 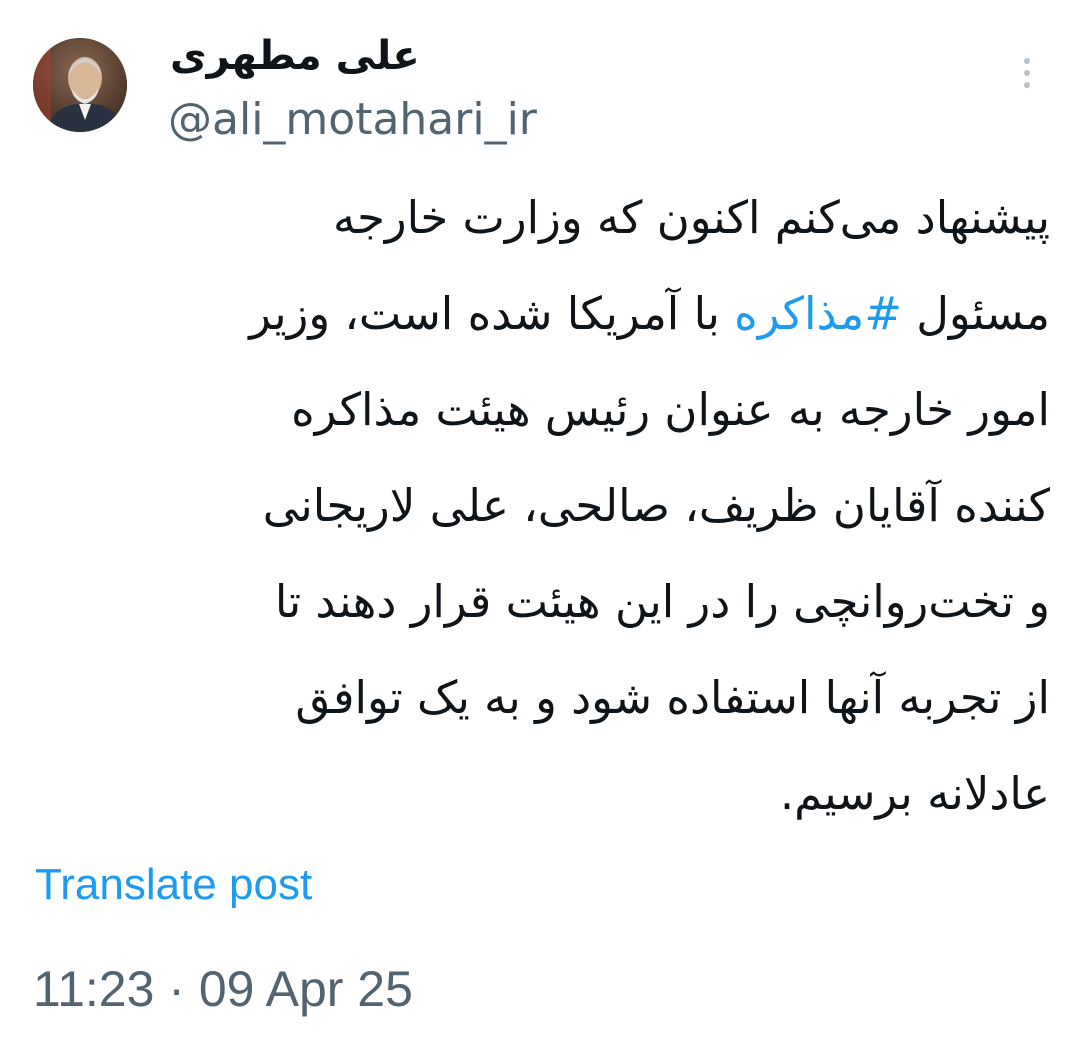 I want to click on display-name: علی مطهری, so click(x=295, y=56).